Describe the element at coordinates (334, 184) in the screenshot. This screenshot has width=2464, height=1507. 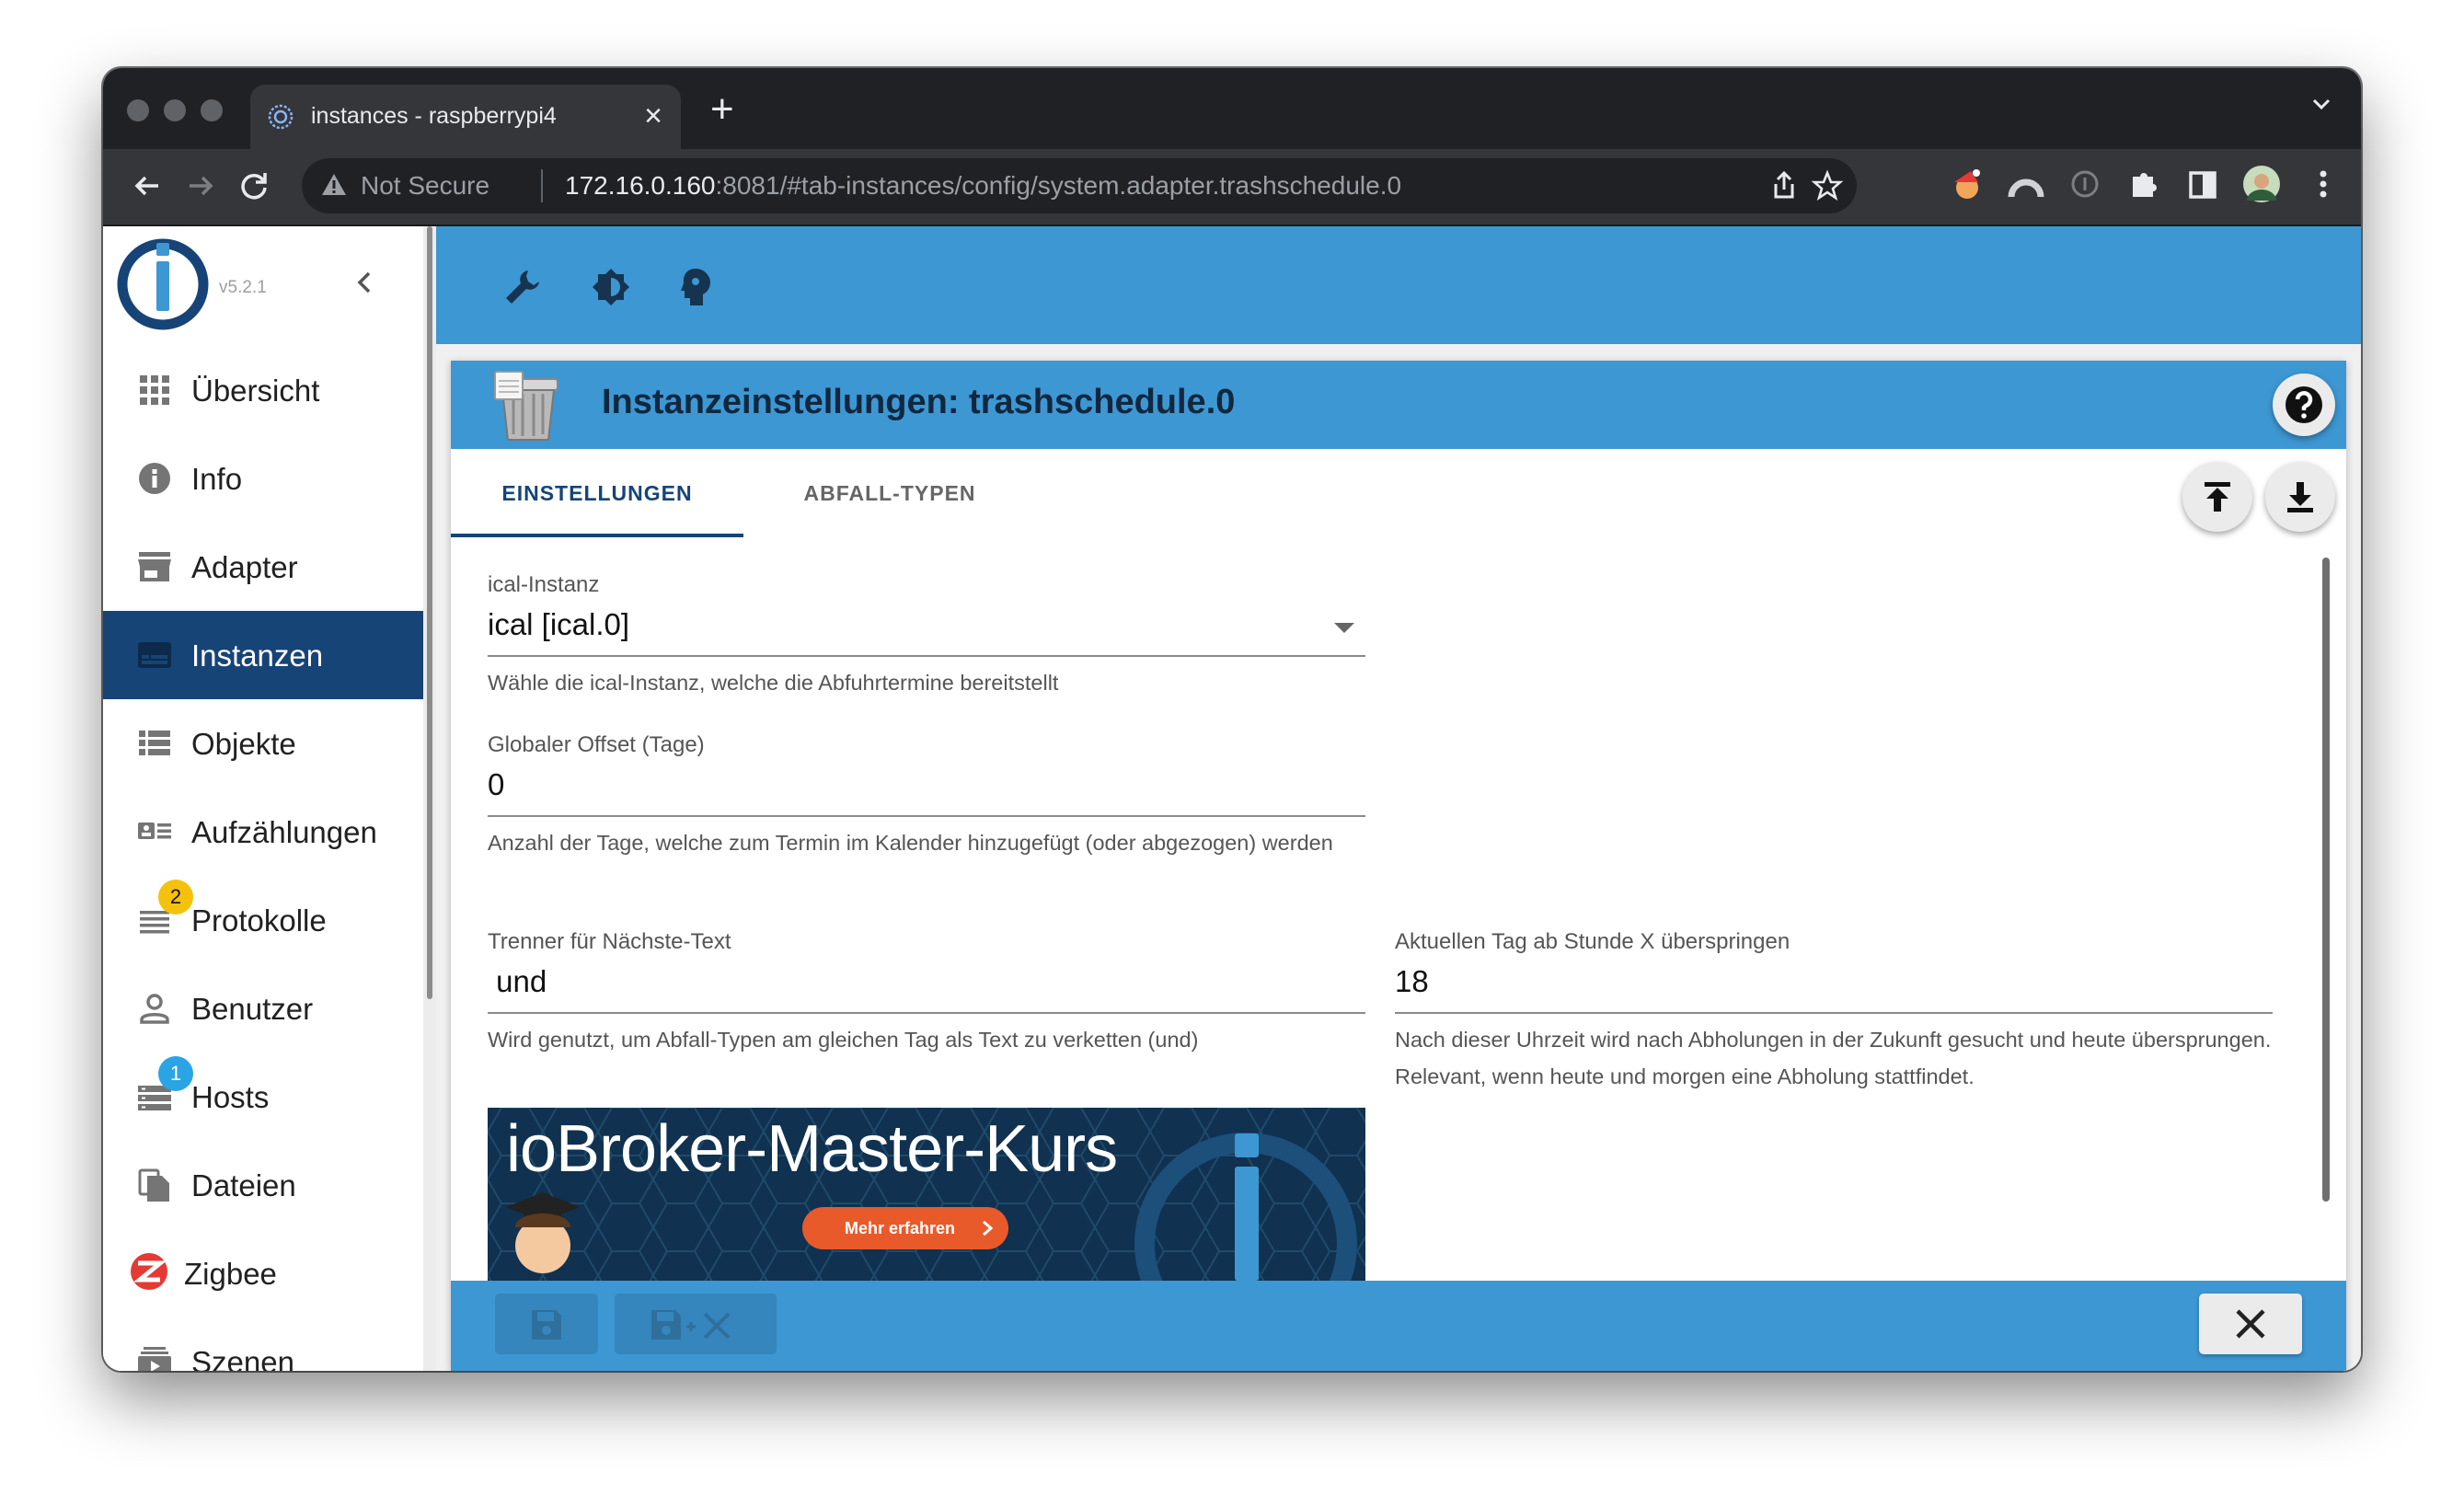
I see `warning-icon` at that location.